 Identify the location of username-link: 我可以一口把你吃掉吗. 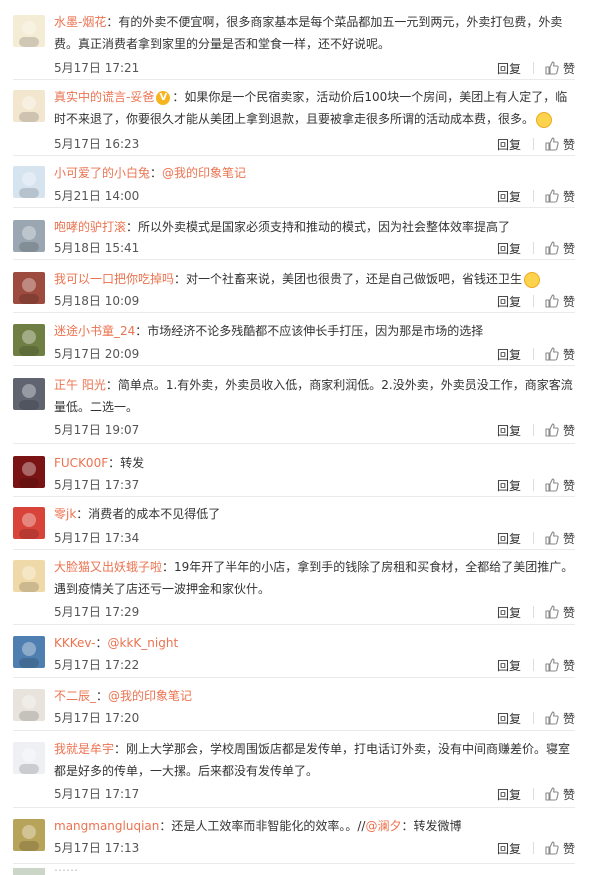
(114, 279).